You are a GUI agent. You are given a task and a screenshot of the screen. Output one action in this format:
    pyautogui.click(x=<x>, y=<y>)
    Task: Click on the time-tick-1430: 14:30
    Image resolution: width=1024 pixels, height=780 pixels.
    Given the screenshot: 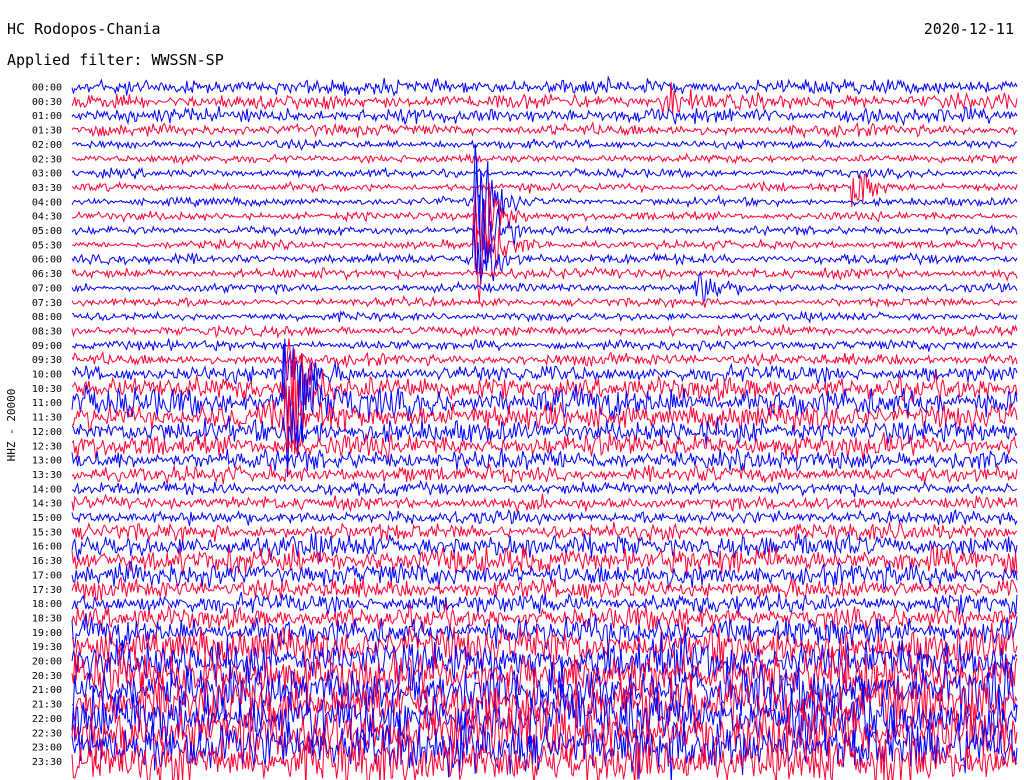 What is the action you would take?
    pyautogui.click(x=47, y=504)
    